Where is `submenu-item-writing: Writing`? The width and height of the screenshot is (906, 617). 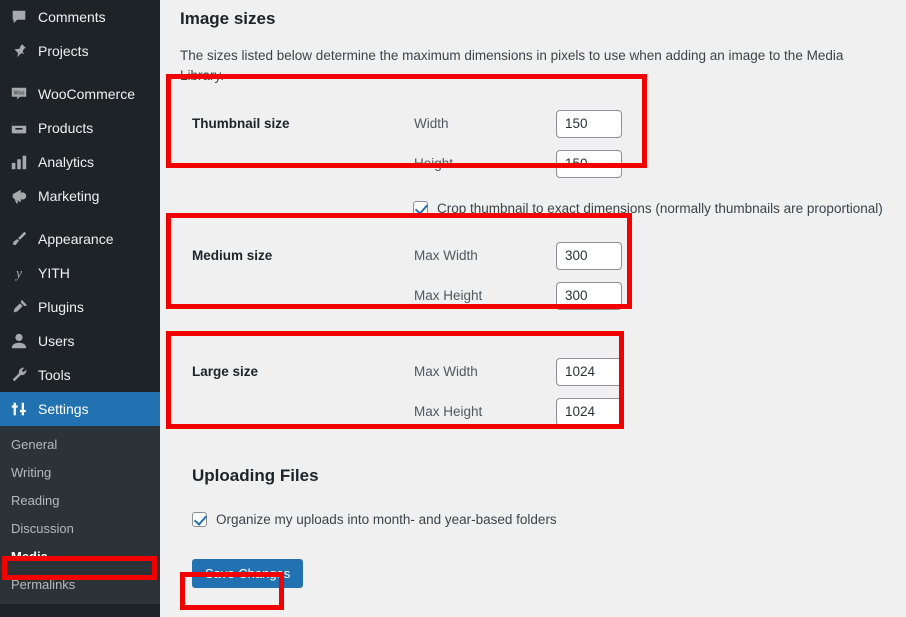 submenu-item-writing: Writing is located at coordinates (80, 473).